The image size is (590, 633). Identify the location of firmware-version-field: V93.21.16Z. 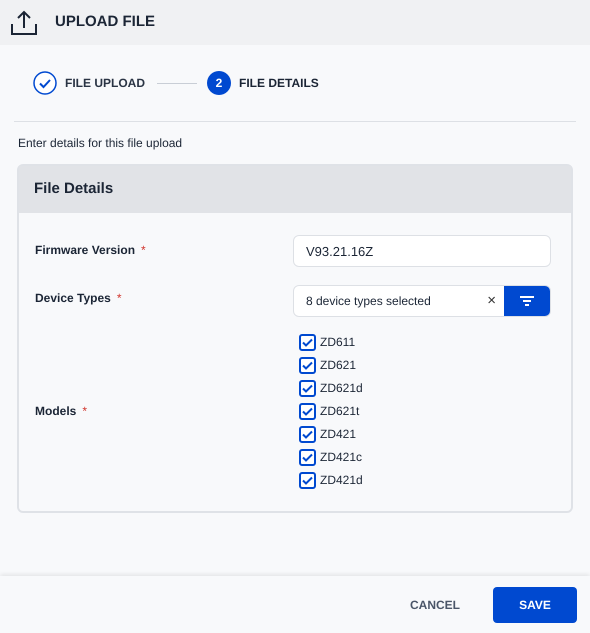
(422, 251).